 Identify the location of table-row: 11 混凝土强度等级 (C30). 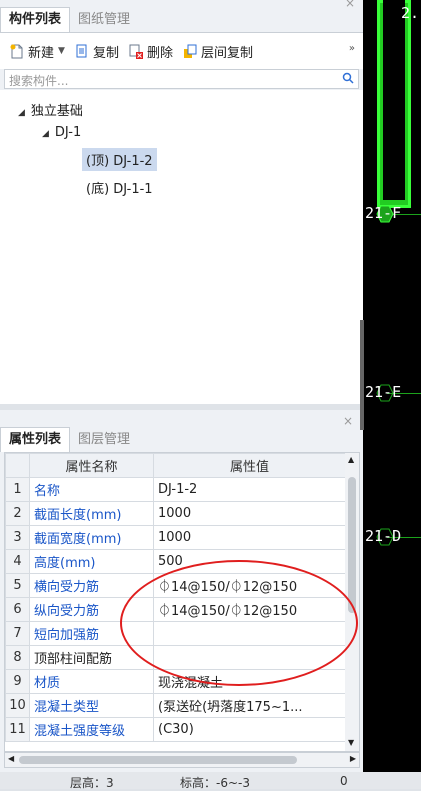
(175, 729).